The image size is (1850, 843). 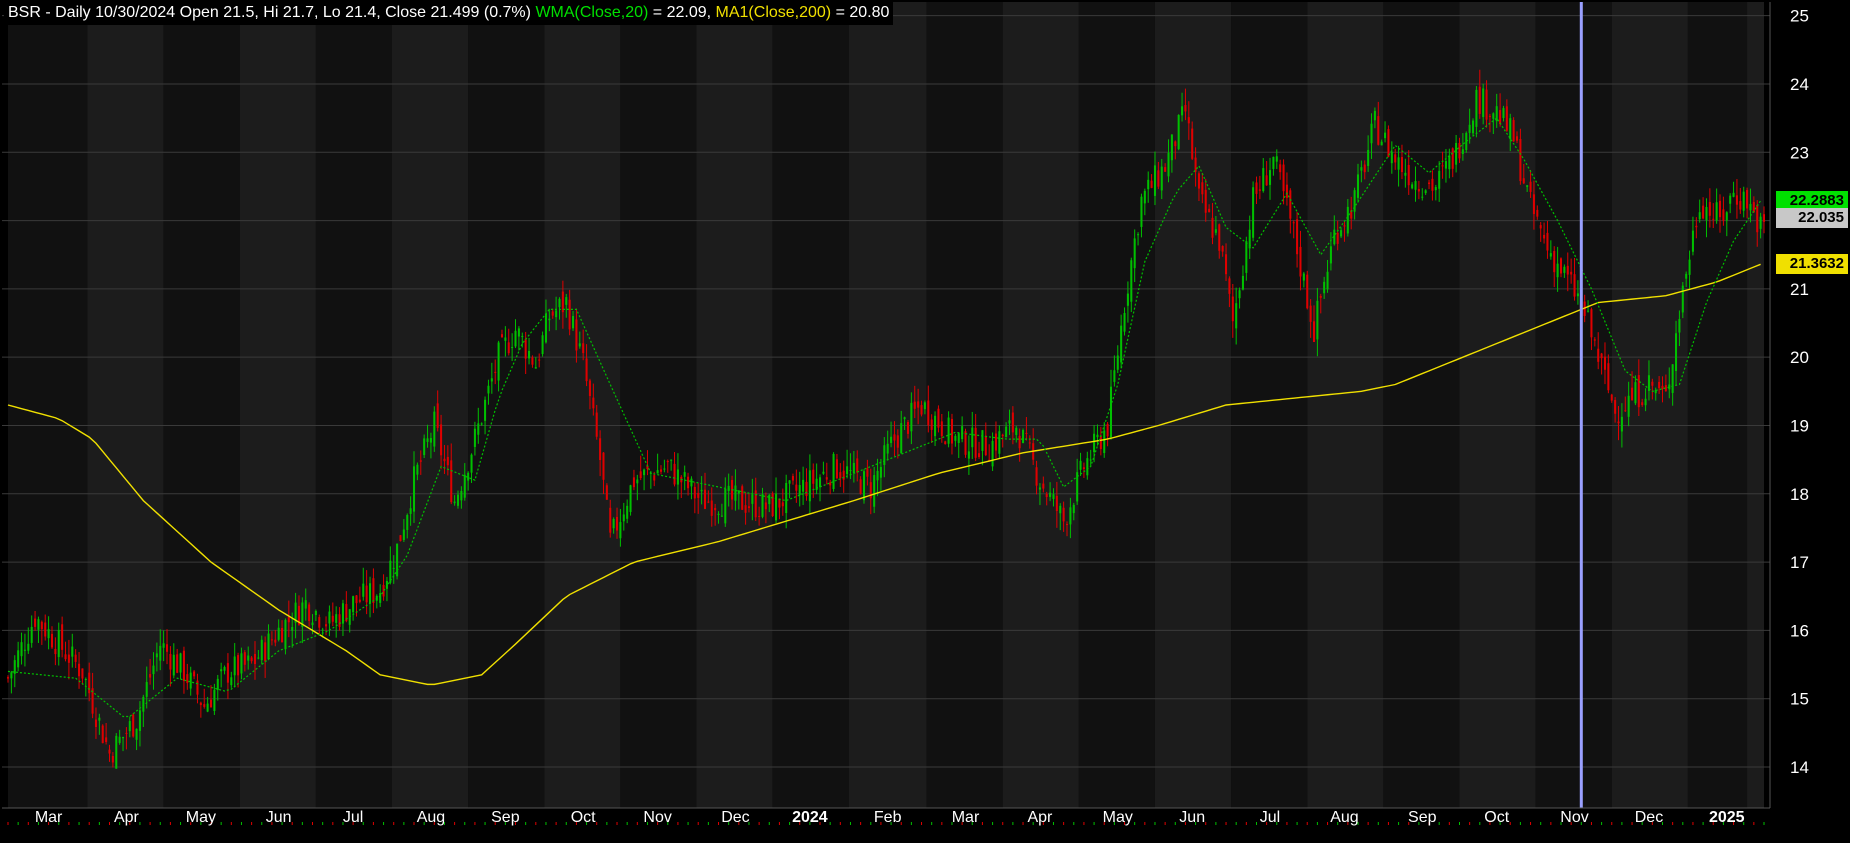 What do you see at coordinates (1799, 152) in the screenshot?
I see `y-tick-label: 23` at bounding box center [1799, 152].